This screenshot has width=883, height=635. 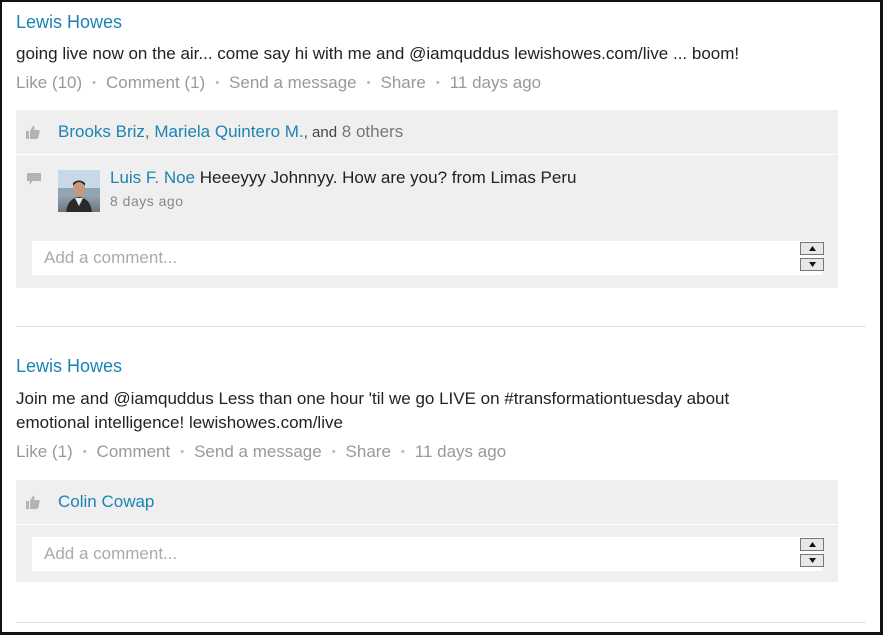 I want to click on commenter-link: Luis F. Noe, so click(x=152, y=177).